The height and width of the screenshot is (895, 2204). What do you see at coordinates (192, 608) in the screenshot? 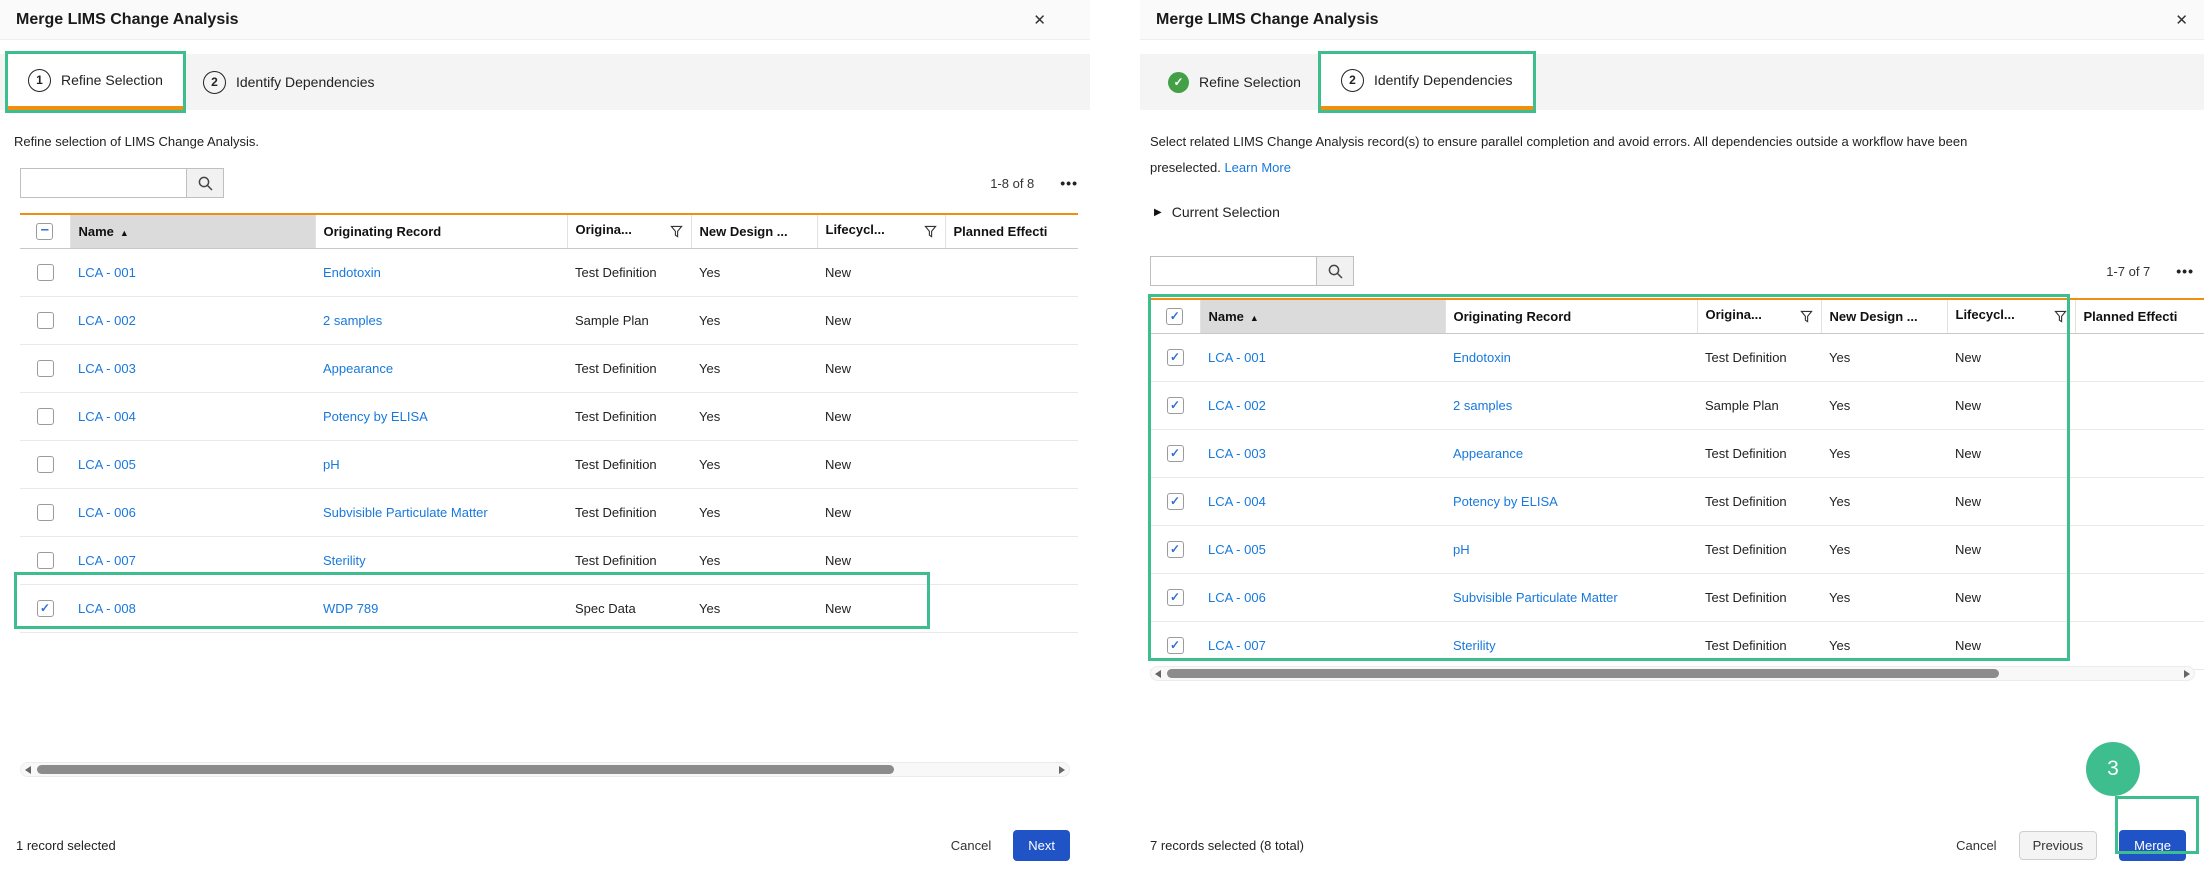
I see `cell-name: LCA - 008` at bounding box center [192, 608].